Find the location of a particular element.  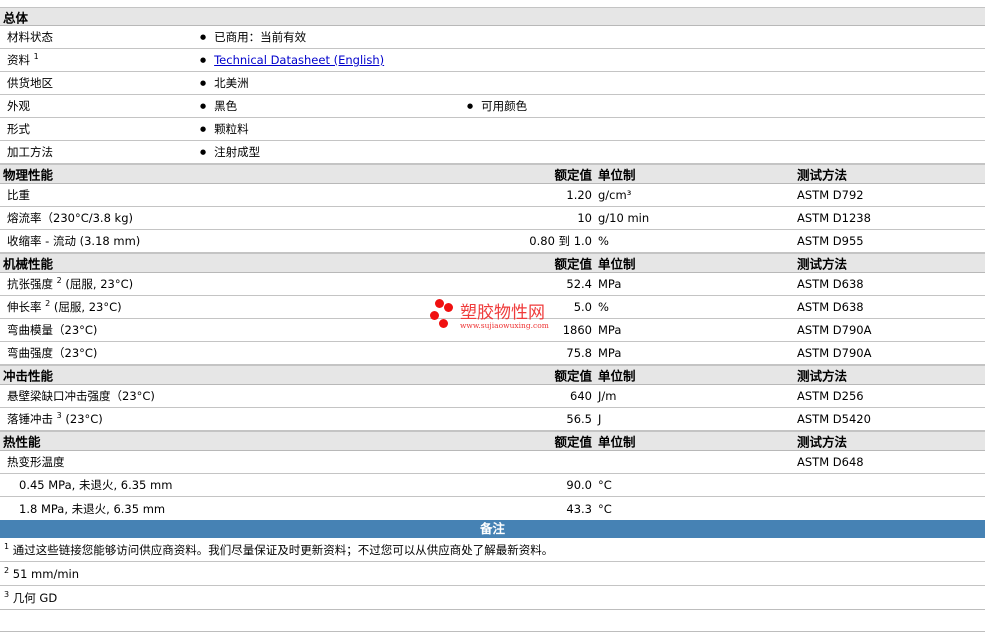

row-label: 伸长率 2 (屈服, 23°C) is located at coordinates (64, 307).